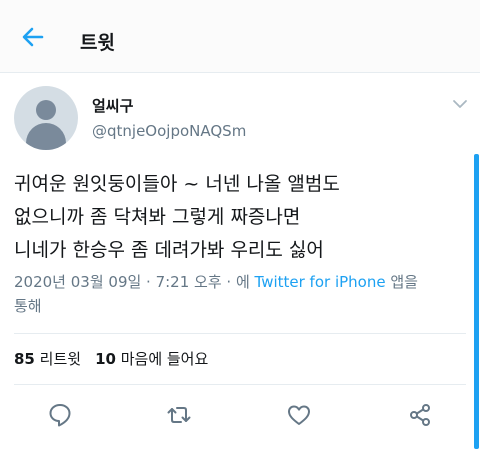 The width and height of the screenshot is (480, 449). I want to click on display-name: 얼씨구, so click(112, 105).